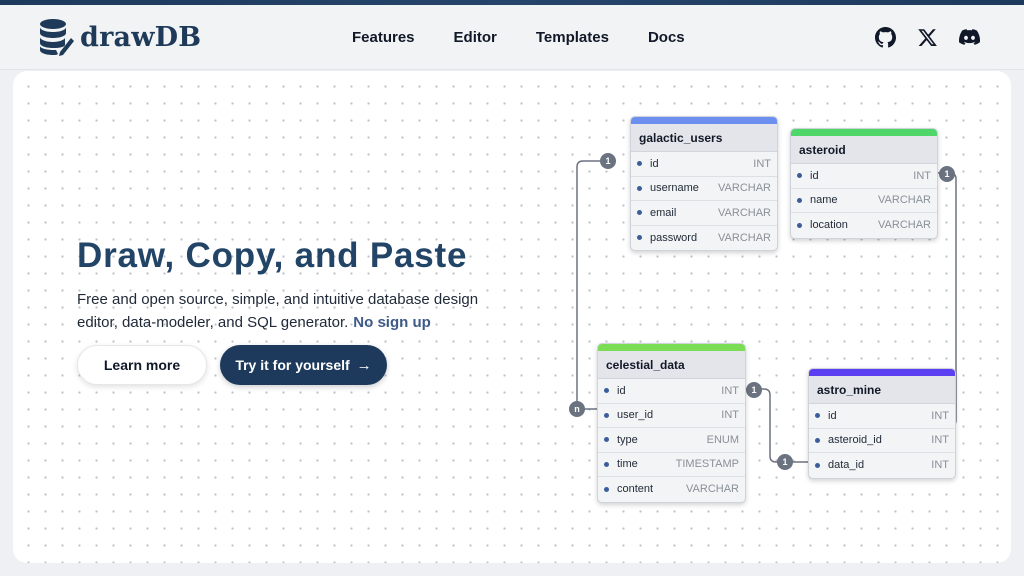 The image size is (1024, 576). What do you see at coordinates (882, 465) in the screenshot?
I see `table-field: data_id INT` at bounding box center [882, 465].